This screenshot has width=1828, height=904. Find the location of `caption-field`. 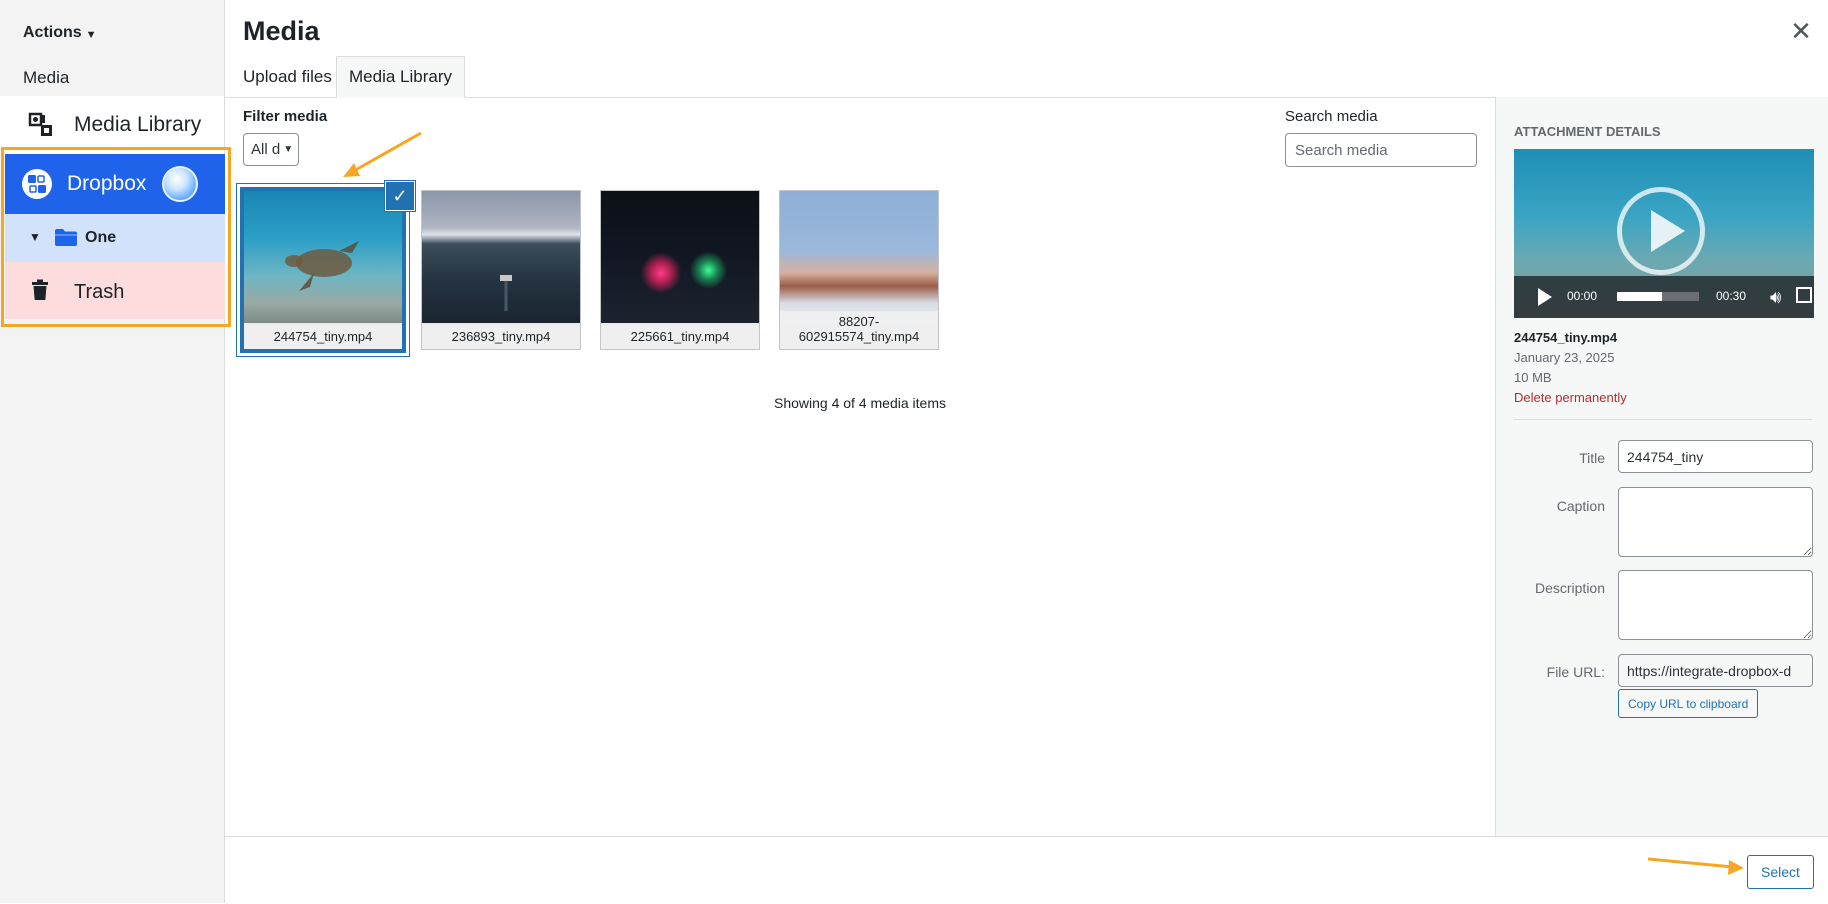

caption-field is located at coordinates (1715, 522).